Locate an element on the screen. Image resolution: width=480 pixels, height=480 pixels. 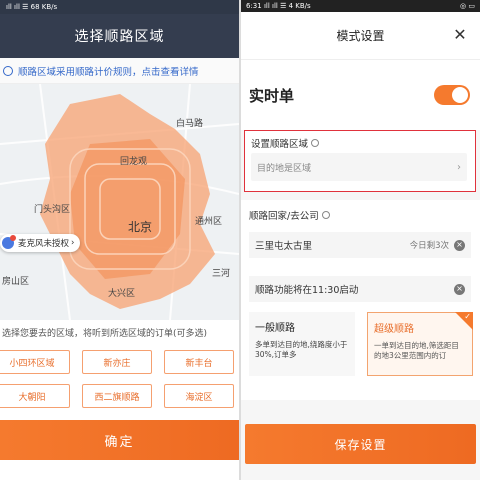
close-icon: ✕ is located at coordinates (460, 34).